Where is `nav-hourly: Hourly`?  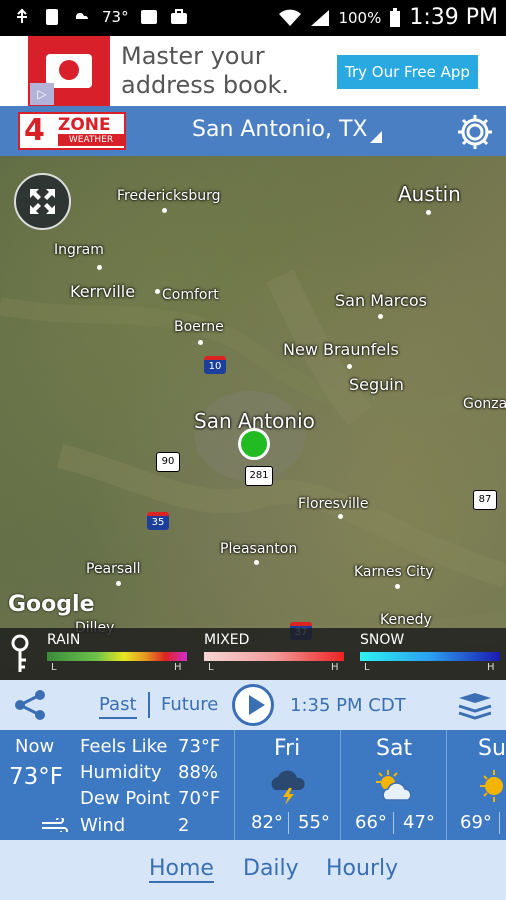
nav-hourly: Hourly is located at coordinates (362, 868).